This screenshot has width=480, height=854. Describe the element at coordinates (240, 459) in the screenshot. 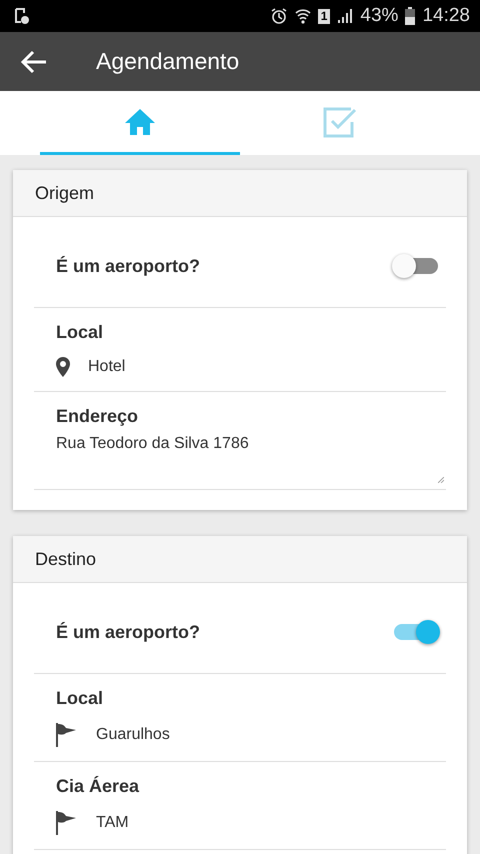

I see `address-field: Rua Teodoro da Silva 1786` at that location.